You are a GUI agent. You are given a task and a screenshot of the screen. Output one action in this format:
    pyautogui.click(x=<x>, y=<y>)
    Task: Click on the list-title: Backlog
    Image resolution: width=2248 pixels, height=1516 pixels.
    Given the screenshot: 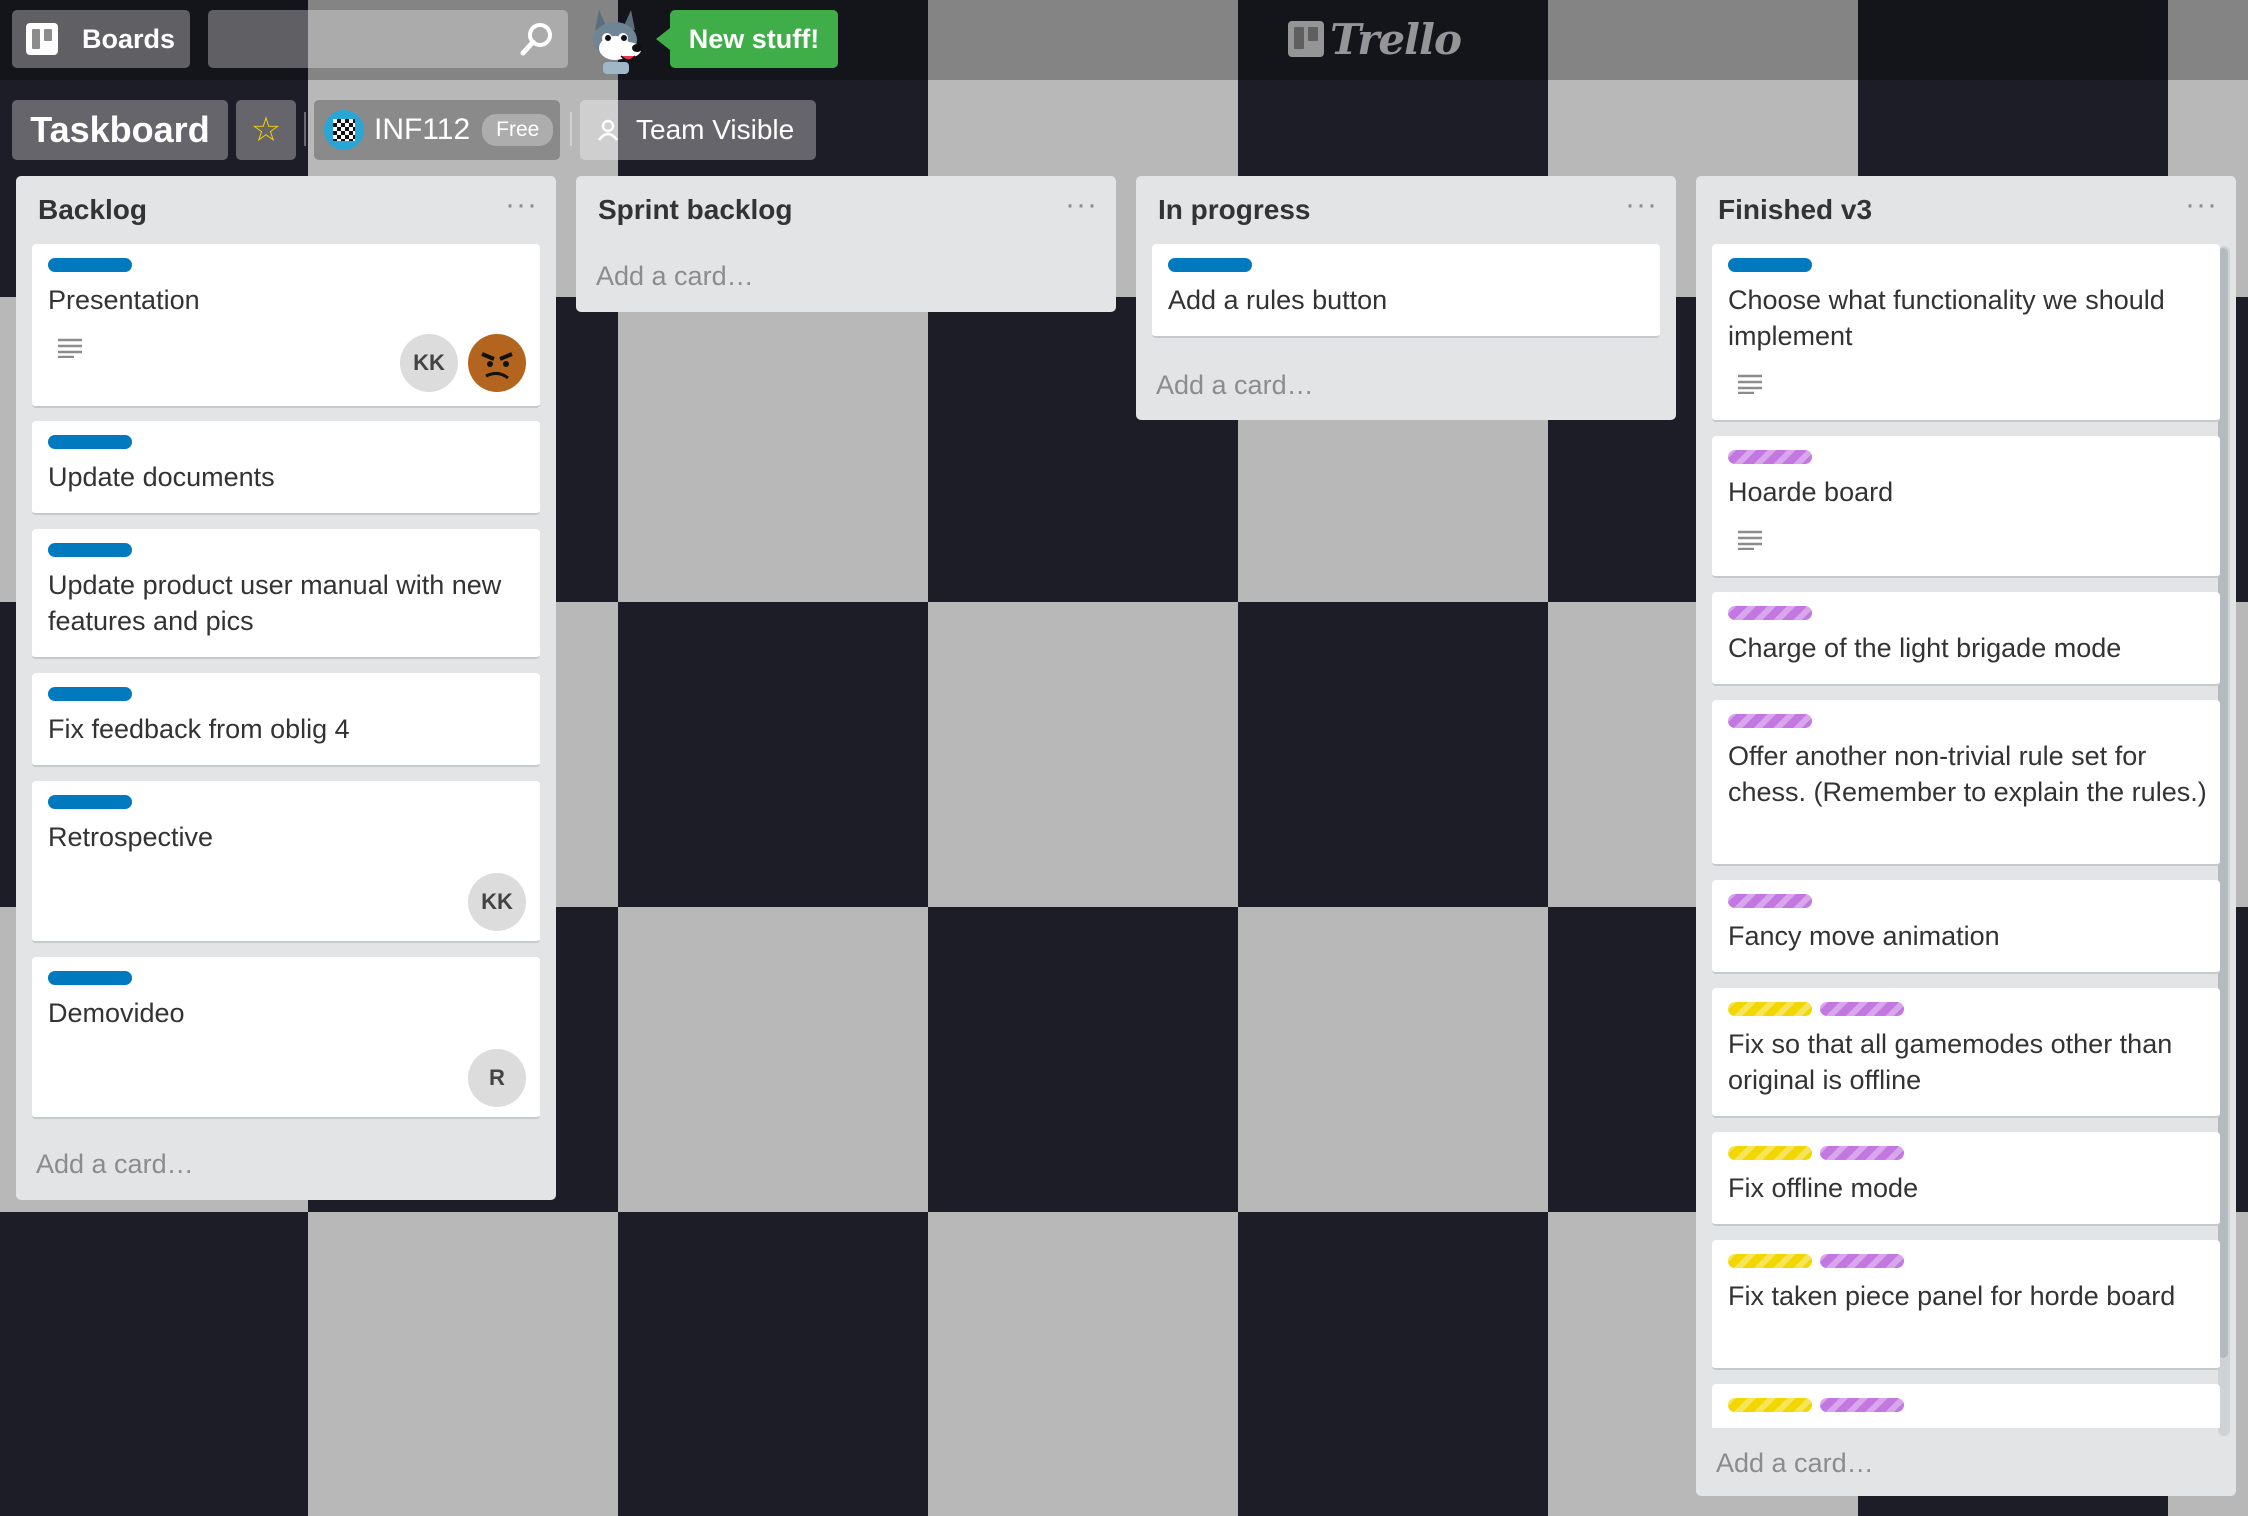 What is the action you would take?
    pyautogui.click(x=92, y=210)
    